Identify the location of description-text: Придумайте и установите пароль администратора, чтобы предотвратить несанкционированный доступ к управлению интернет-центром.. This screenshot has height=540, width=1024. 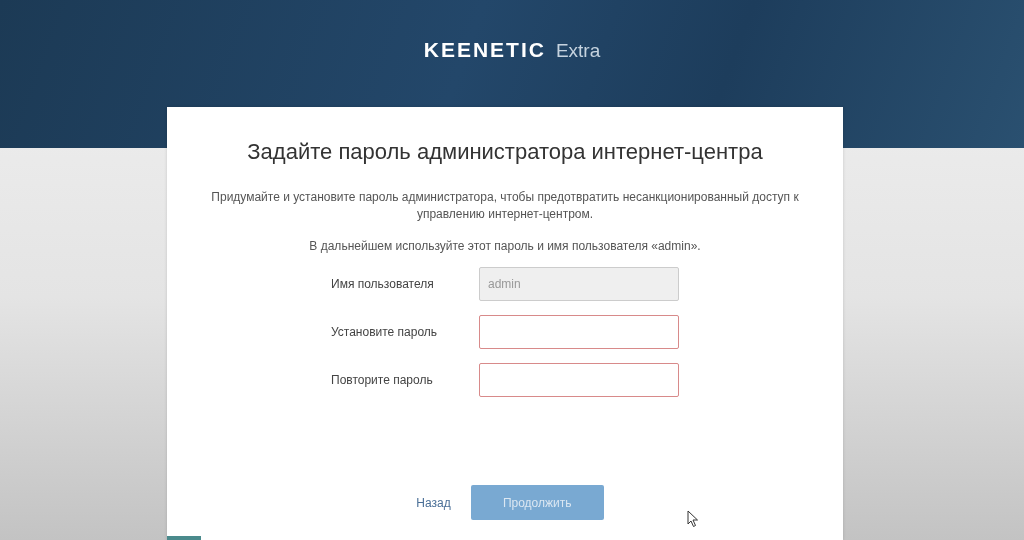
(505, 206).